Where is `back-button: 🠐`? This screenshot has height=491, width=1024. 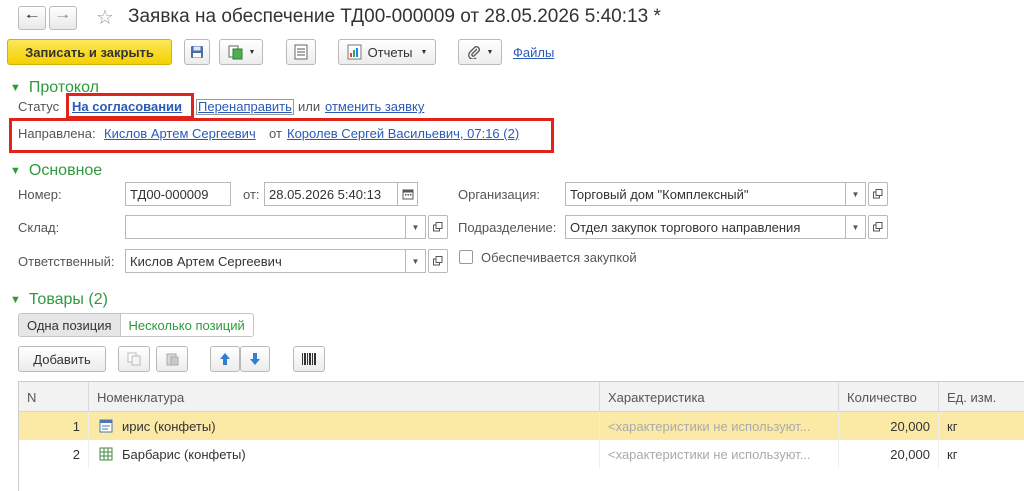 back-button: 🠐 is located at coordinates (32, 18).